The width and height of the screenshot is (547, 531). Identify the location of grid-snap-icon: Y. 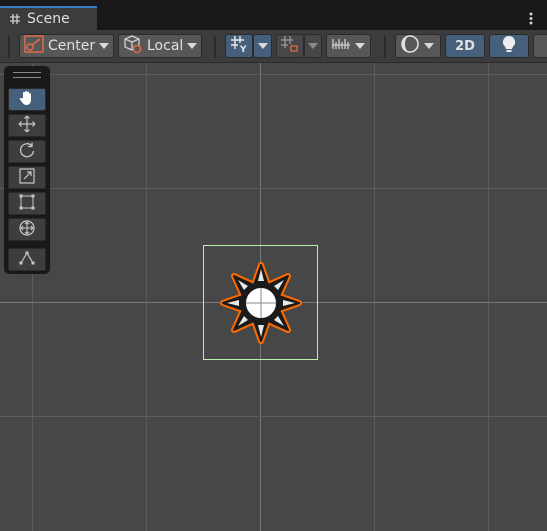
(239, 46).